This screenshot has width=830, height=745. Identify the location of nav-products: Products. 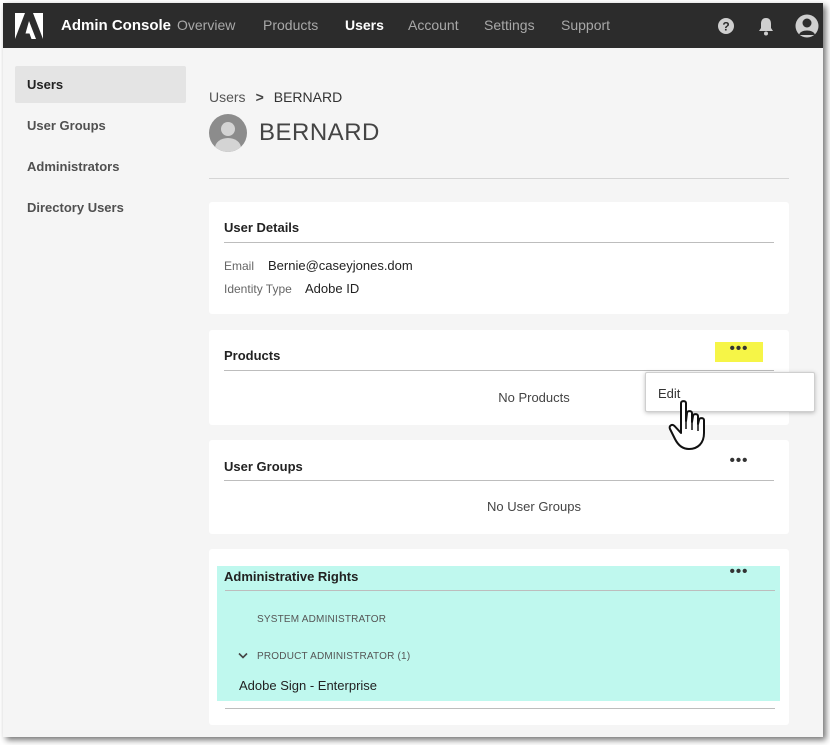
(290, 25).